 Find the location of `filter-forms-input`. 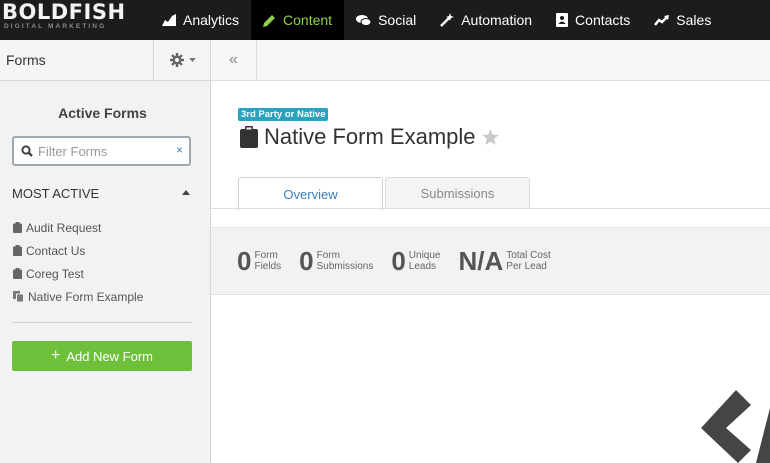

filter-forms-input is located at coordinates (103, 151).